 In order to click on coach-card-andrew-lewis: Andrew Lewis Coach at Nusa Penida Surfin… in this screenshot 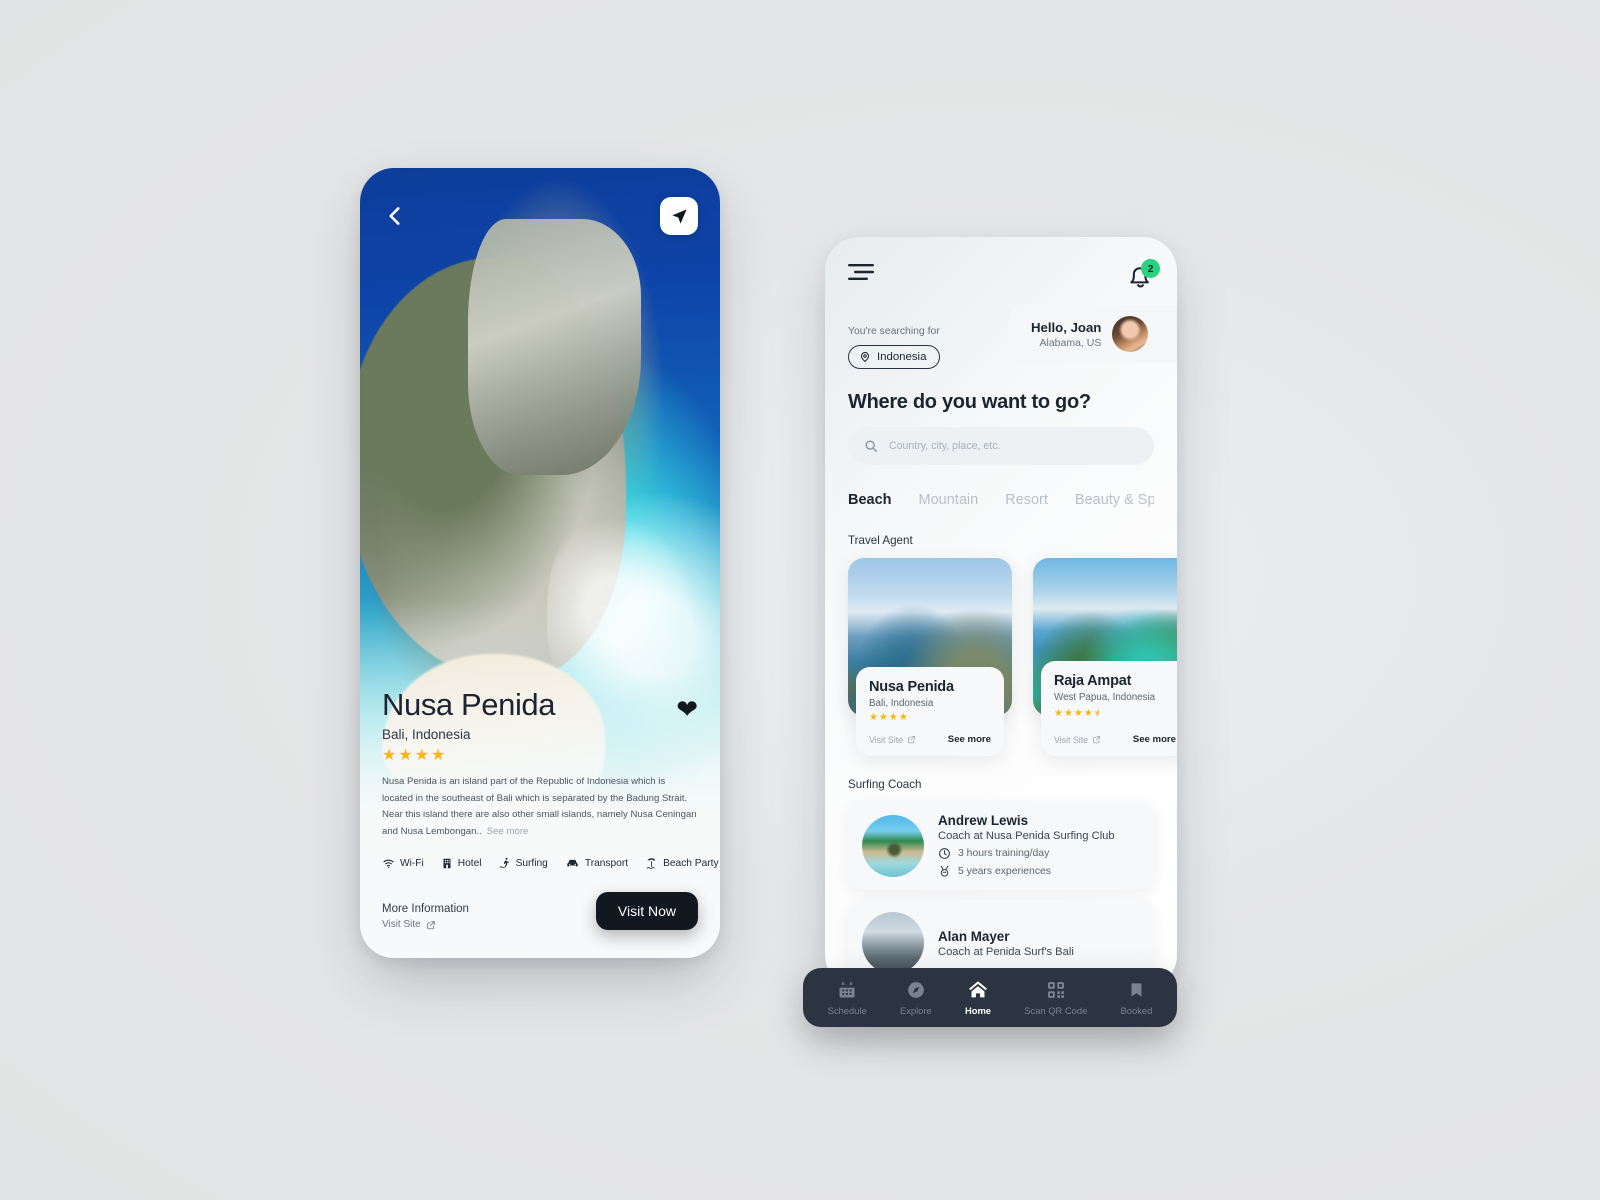, I will do `click(1001, 845)`.